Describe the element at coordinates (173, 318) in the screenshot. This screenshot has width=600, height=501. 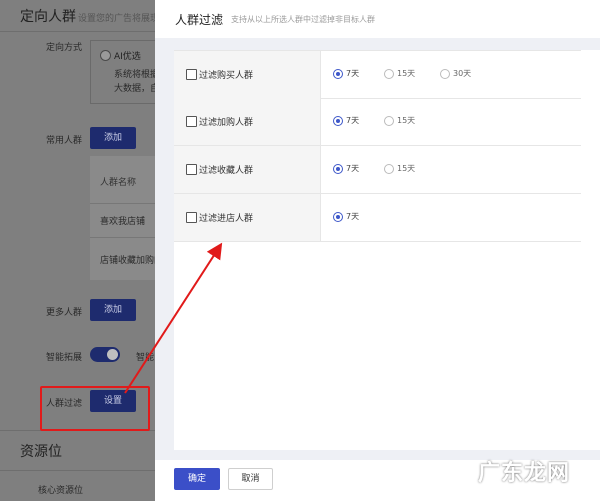
I see `annotation-arrow` at that location.